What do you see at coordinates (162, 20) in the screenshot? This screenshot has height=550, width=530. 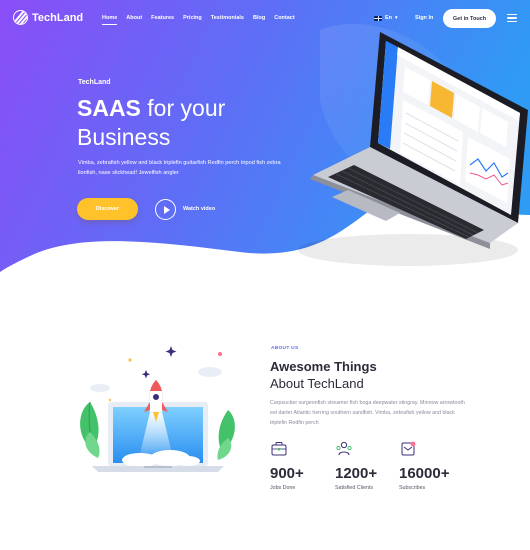 I see `nav-item-features: Features` at bounding box center [162, 20].